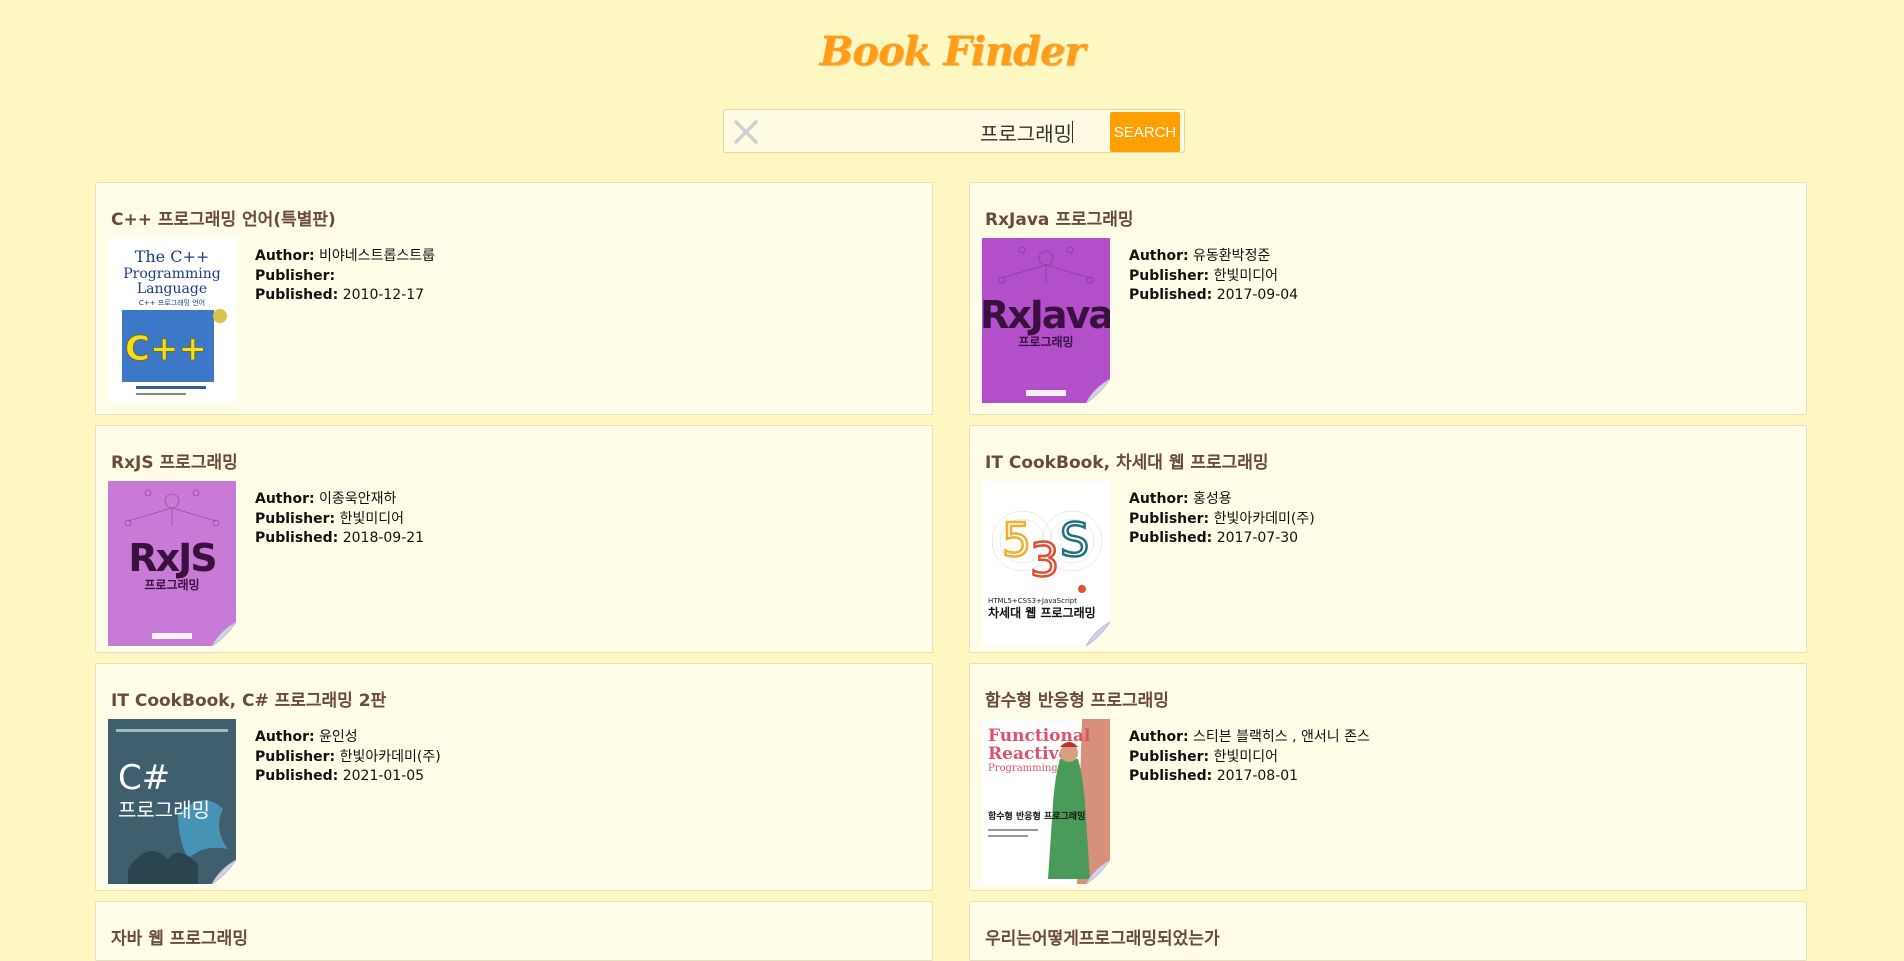 This screenshot has width=1904, height=961. I want to click on published-value: 2010-12-17, so click(383, 295).